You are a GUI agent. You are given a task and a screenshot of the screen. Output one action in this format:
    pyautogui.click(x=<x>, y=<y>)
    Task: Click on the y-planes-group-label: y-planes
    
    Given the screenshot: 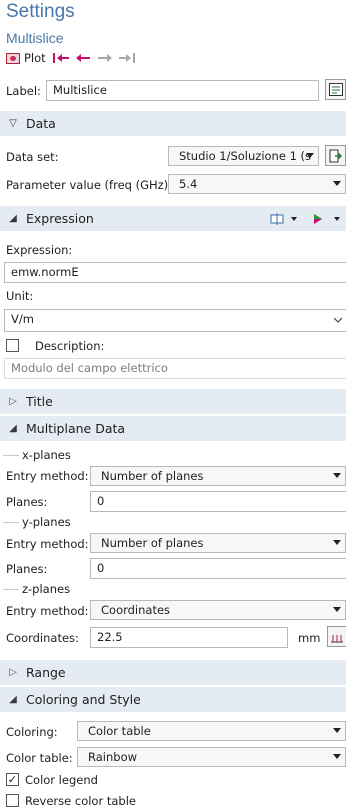 What is the action you would take?
    pyautogui.click(x=46, y=522)
    